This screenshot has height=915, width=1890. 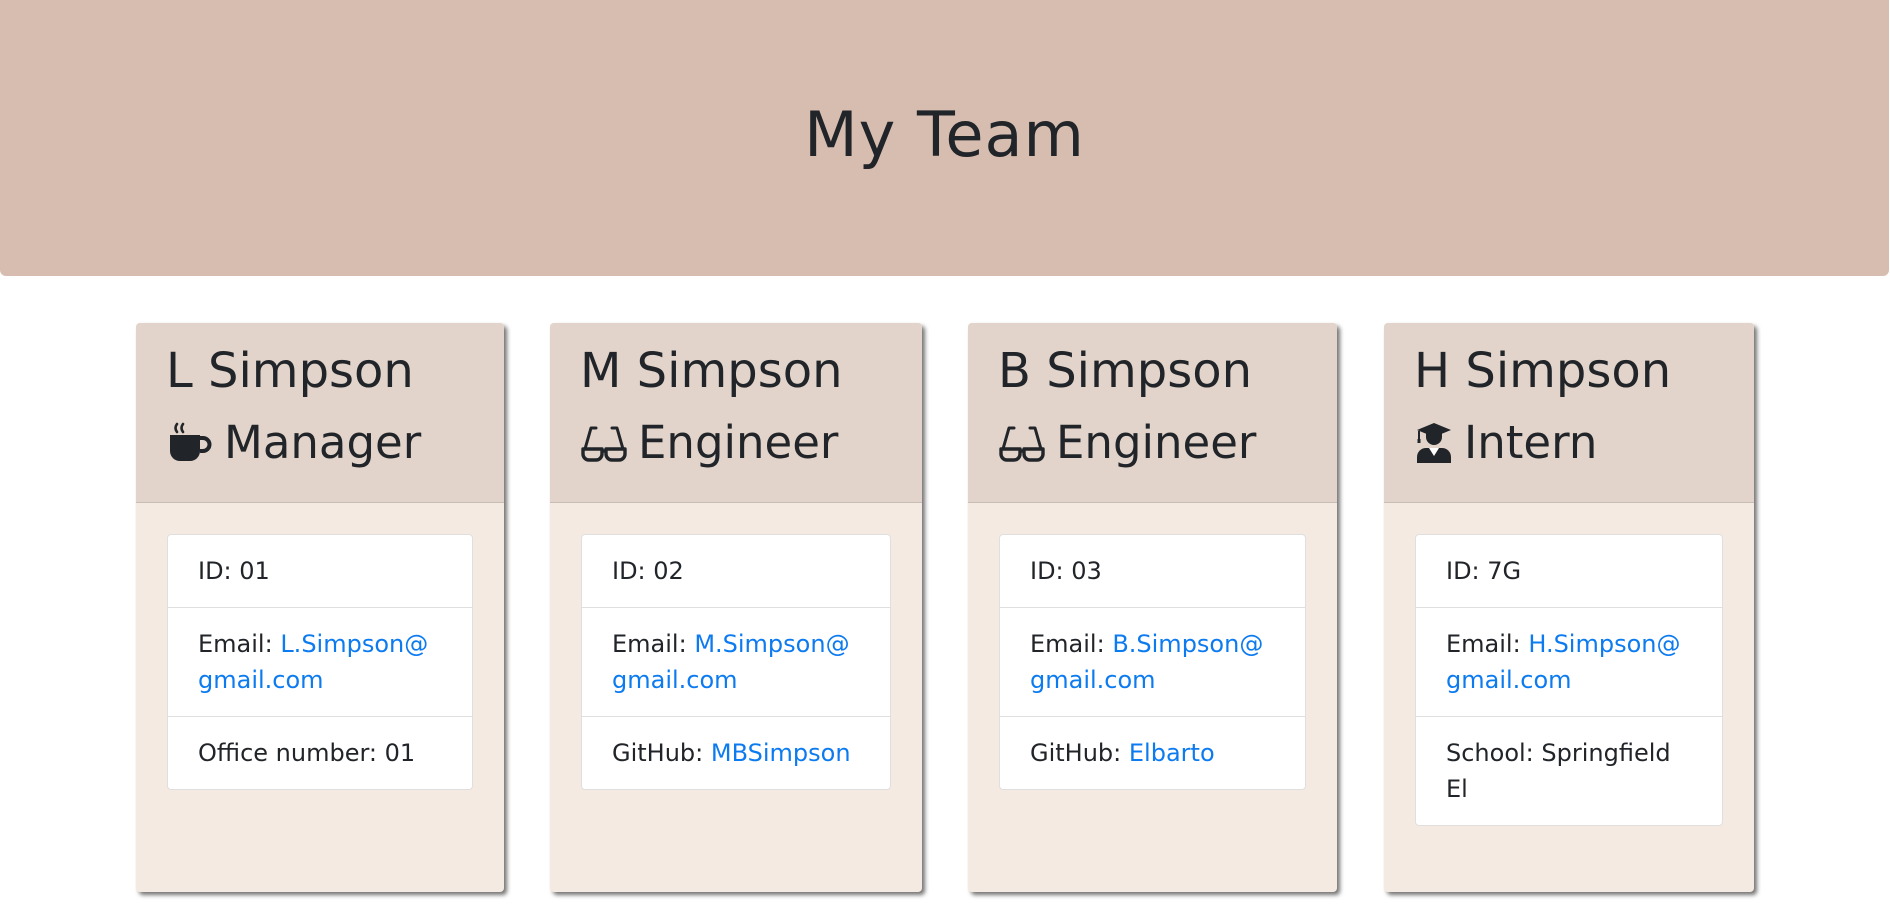 What do you see at coordinates (1152, 571) in the screenshot?
I see `employee-id: ID: 03` at bounding box center [1152, 571].